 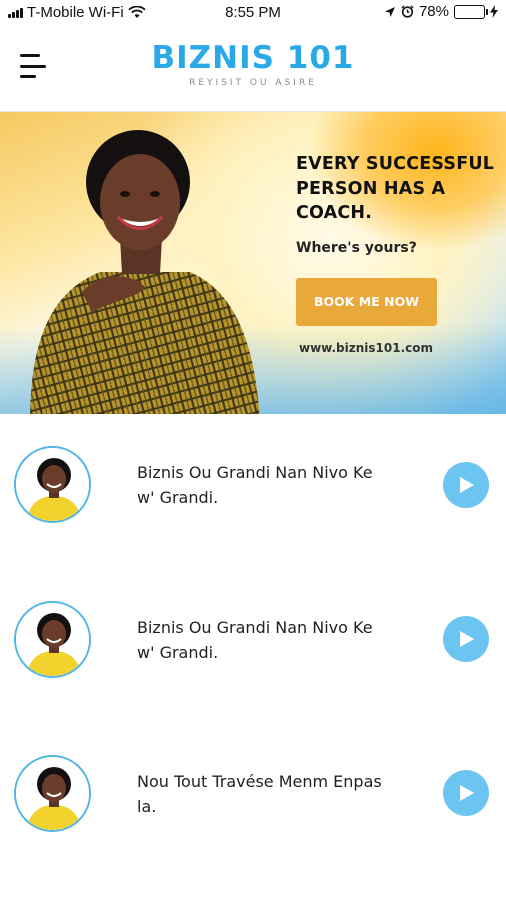 What do you see at coordinates (259, 794) in the screenshot?
I see `episode-title: Nou Tout Travése Menm Enpas la.` at bounding box center [259, 794].